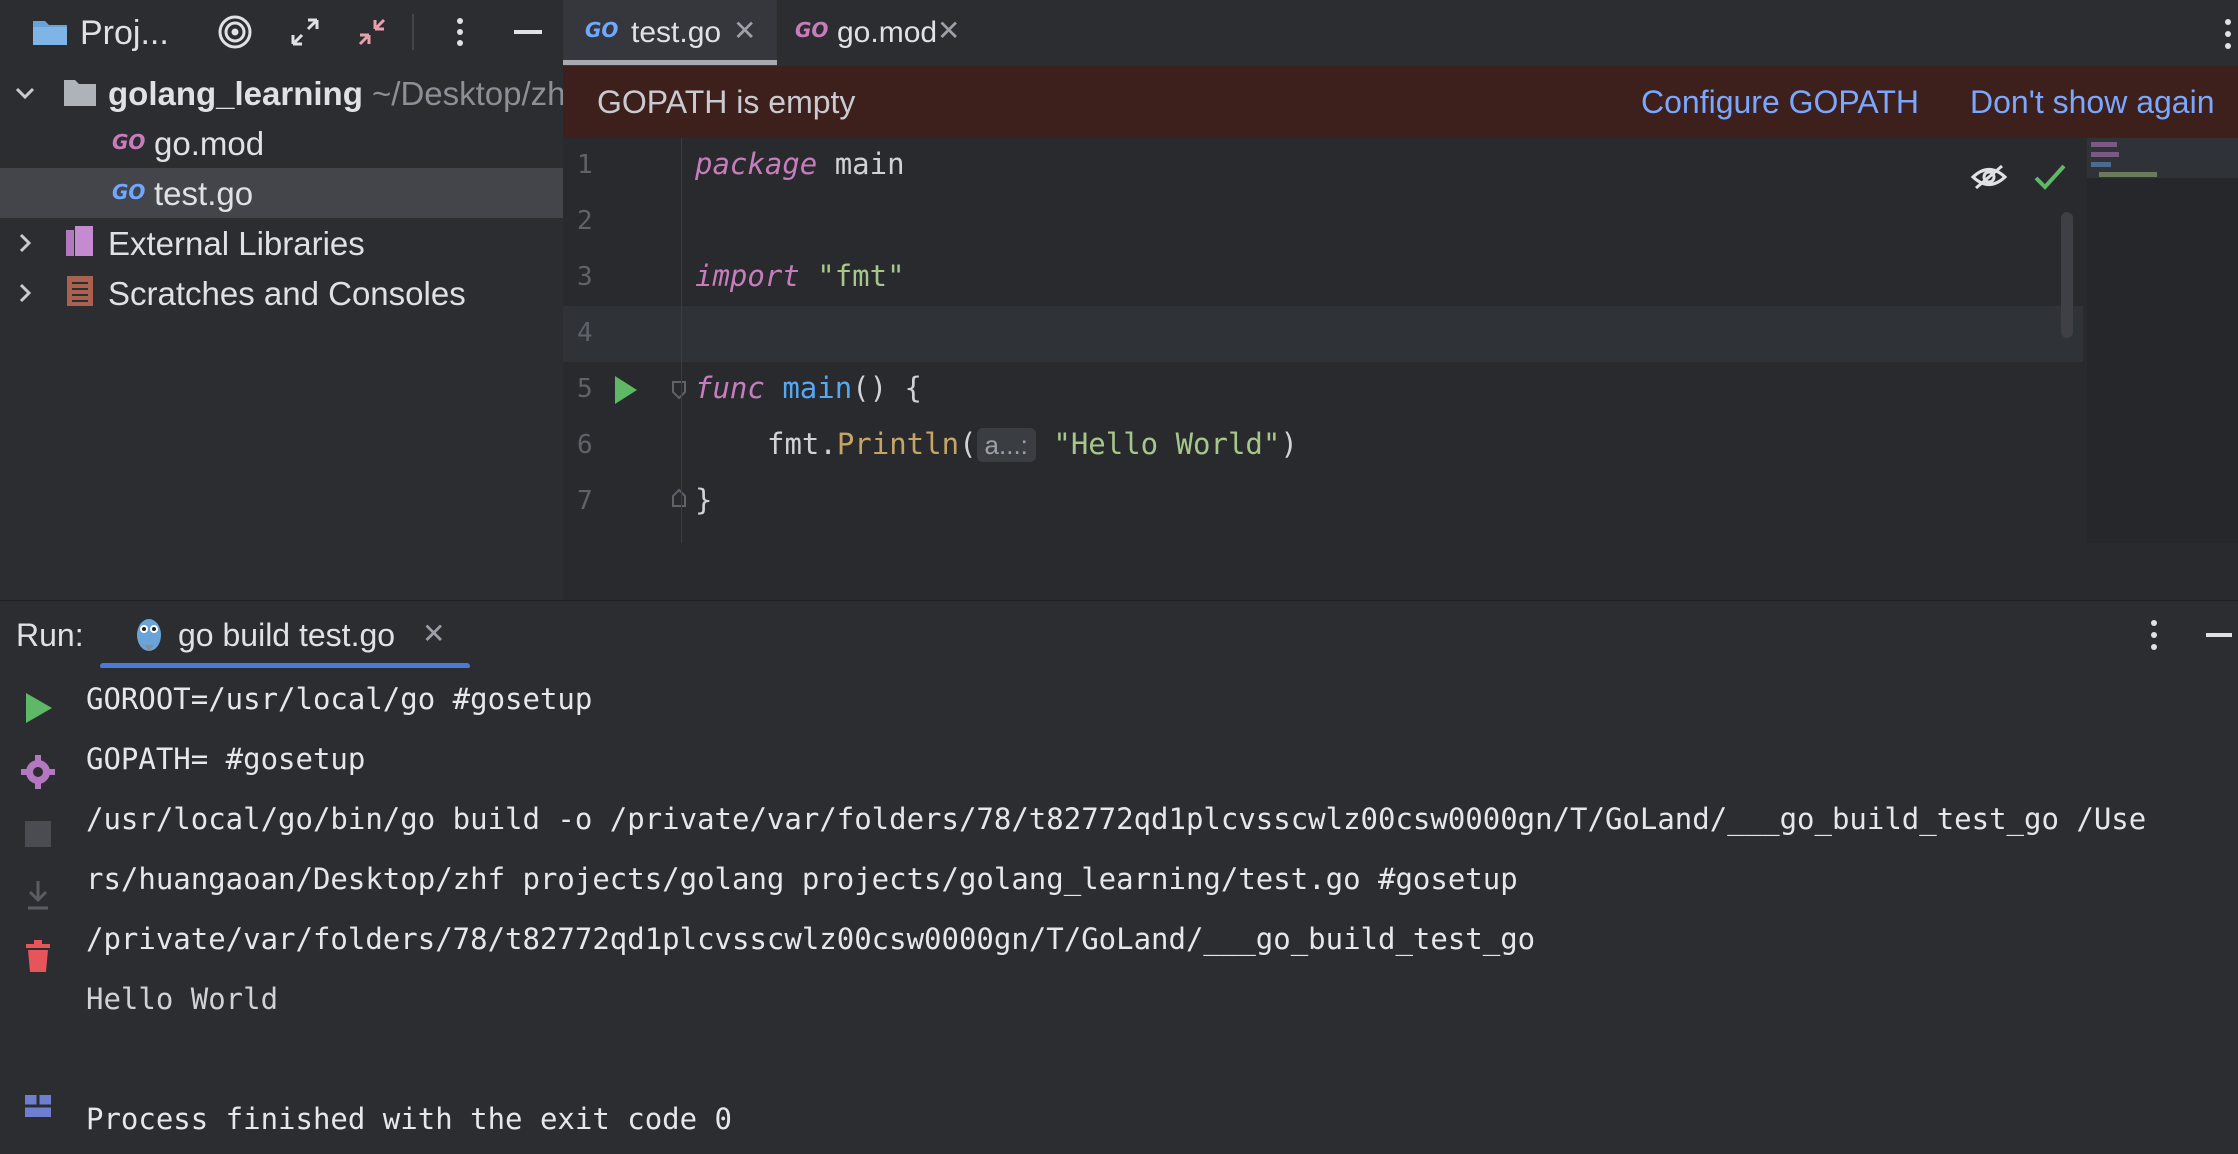  What do you see at coordinates (704, 500) in the screenshot?
I see `code-text: }` at bounding box center [704, 500].